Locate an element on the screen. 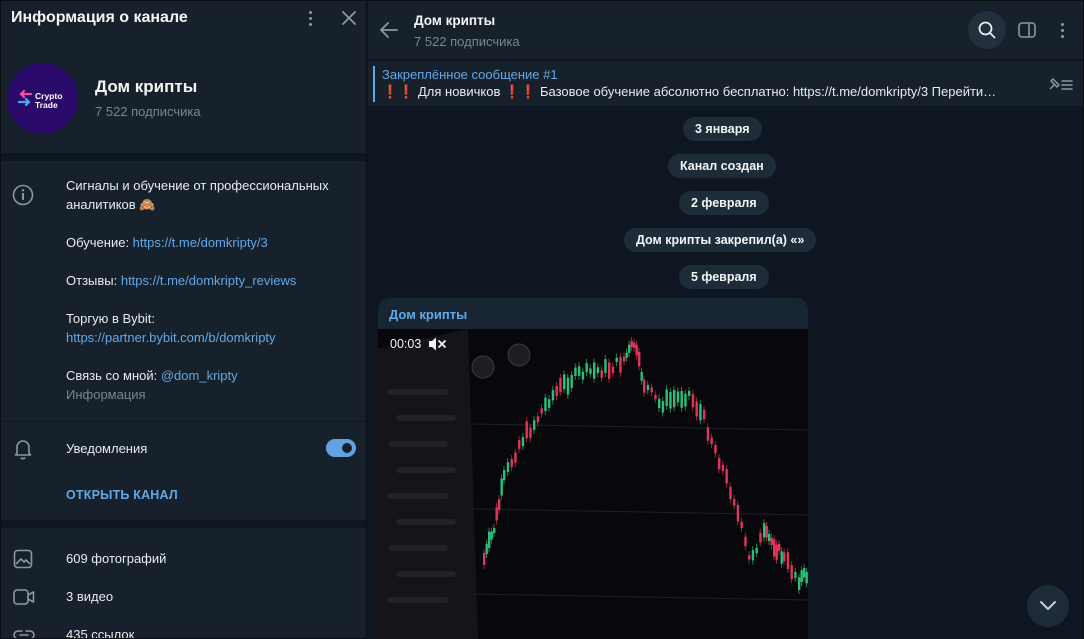 The width and height of the screenshot is (1084, 639). media-row-links: 435 ссылок is located at coordinates (183, 628).